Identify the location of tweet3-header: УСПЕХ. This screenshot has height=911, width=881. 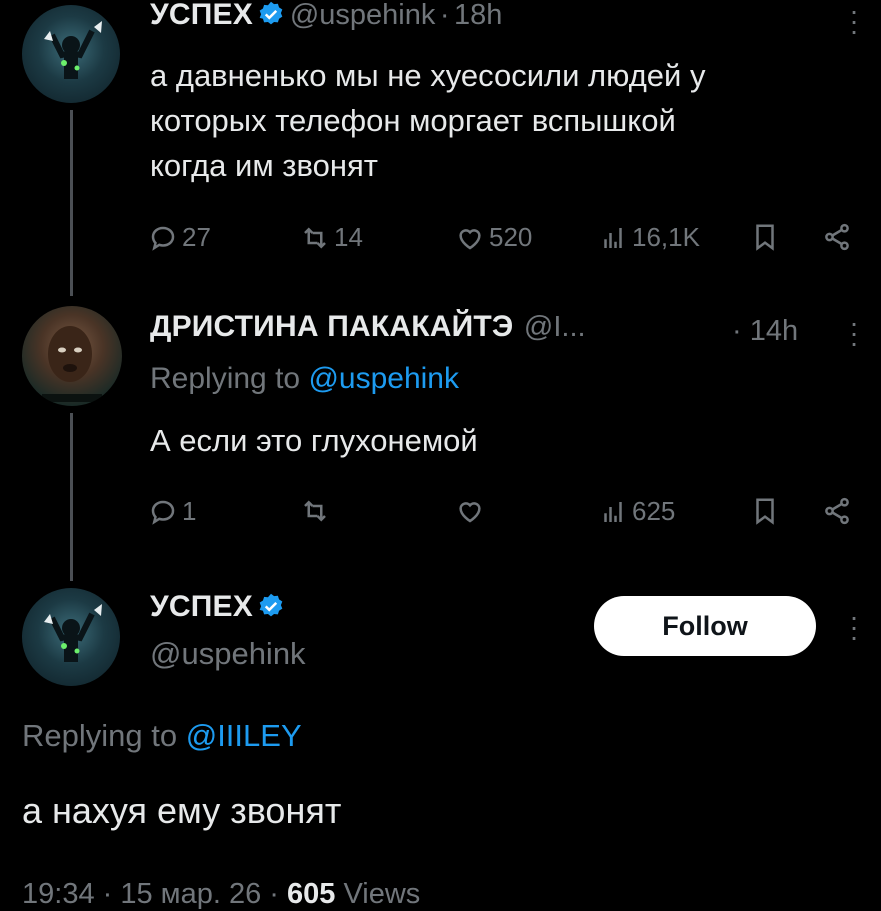
(217, 607).